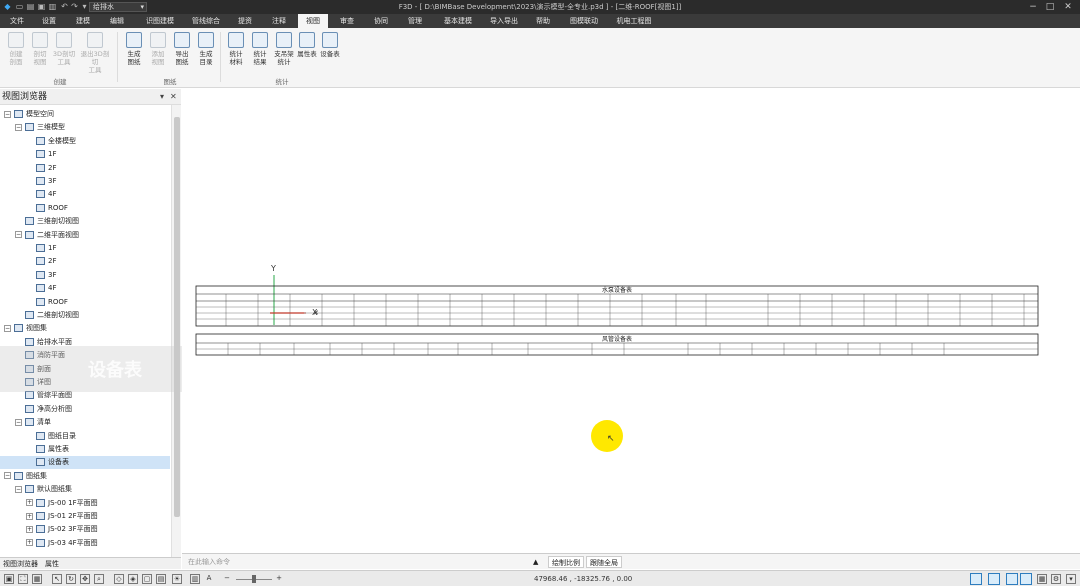 This screenshot has width=1080, height=586. Describe the element at coordinates (260, 49) in the screenshot. I see `stat-result-button: 统计 结果` at that location.